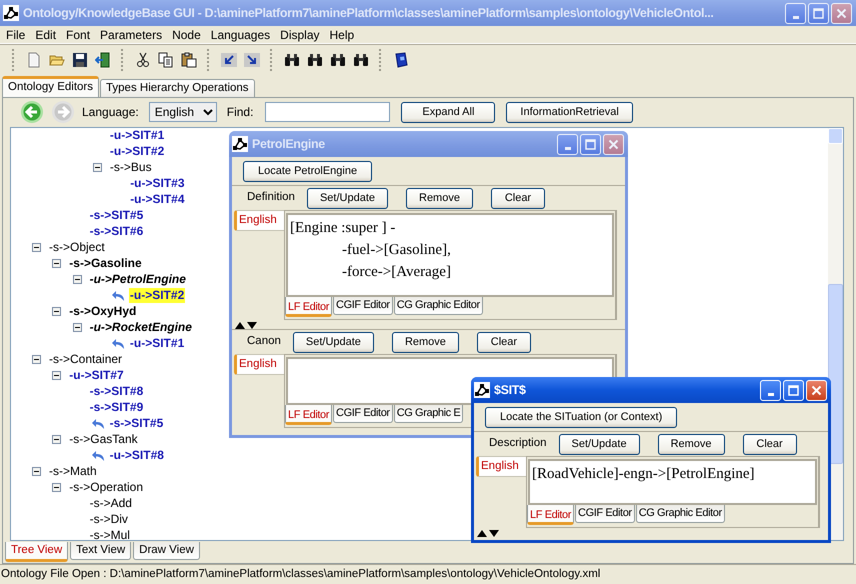 The width and height of the screenshot is (856, 584). I want to click on paste-icon, so click(188, 60).